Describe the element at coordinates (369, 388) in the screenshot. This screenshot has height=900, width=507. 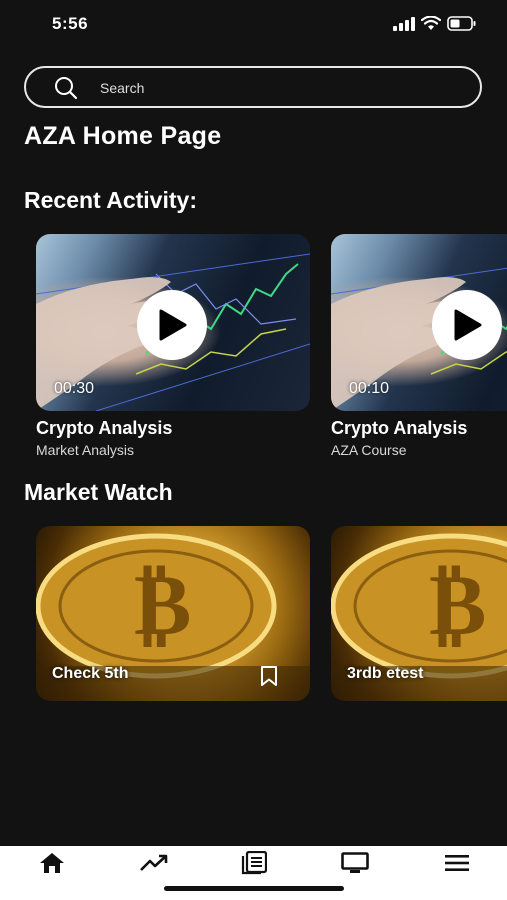
I see `video-duration: 00:10` at that location.